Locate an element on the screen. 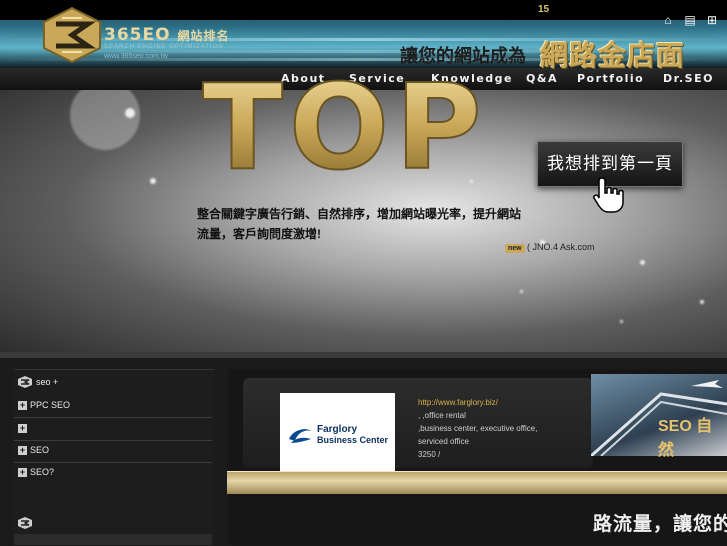  sidebar-item-label: SEO? is located at coordinates (42, 472).